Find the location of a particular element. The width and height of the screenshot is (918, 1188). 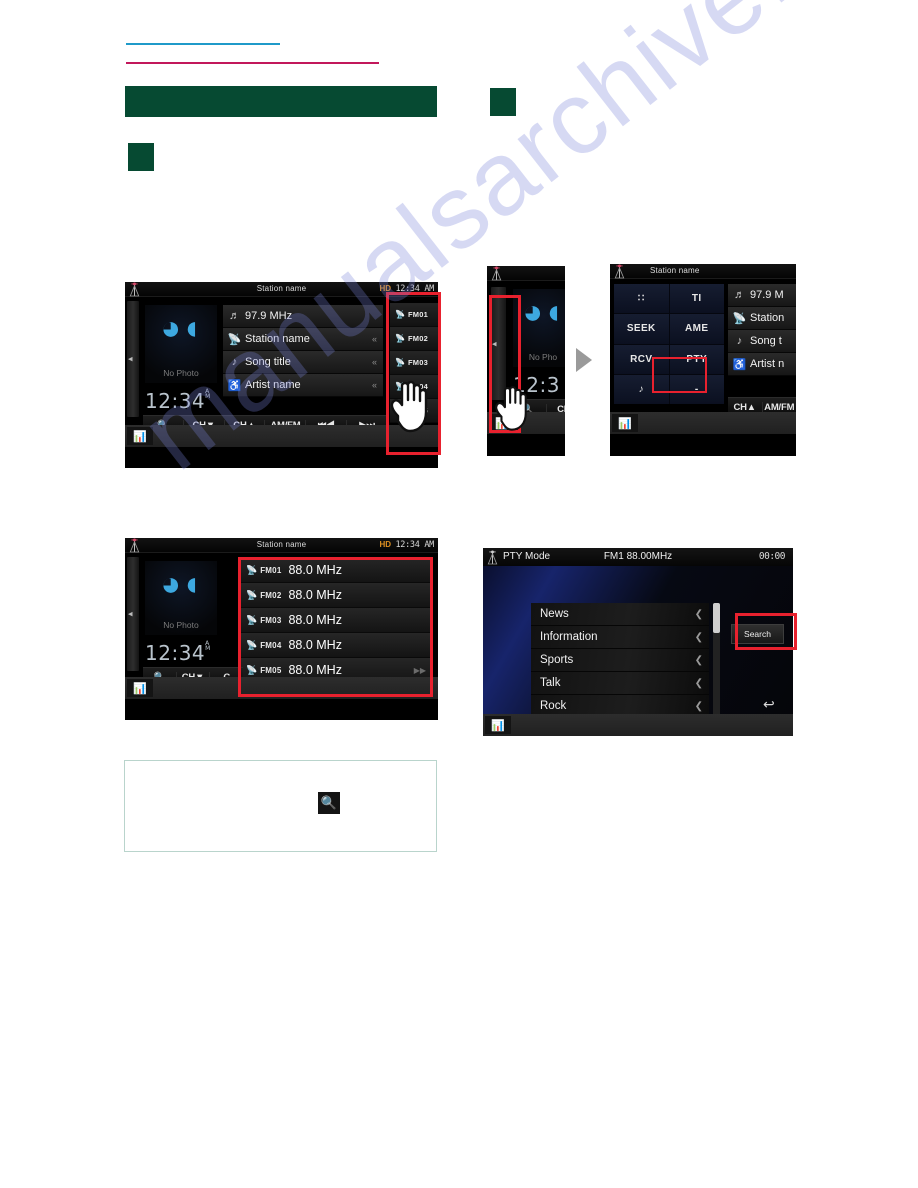

panel3-next-icon: ▶▶ is located at coordinates (420, 670).